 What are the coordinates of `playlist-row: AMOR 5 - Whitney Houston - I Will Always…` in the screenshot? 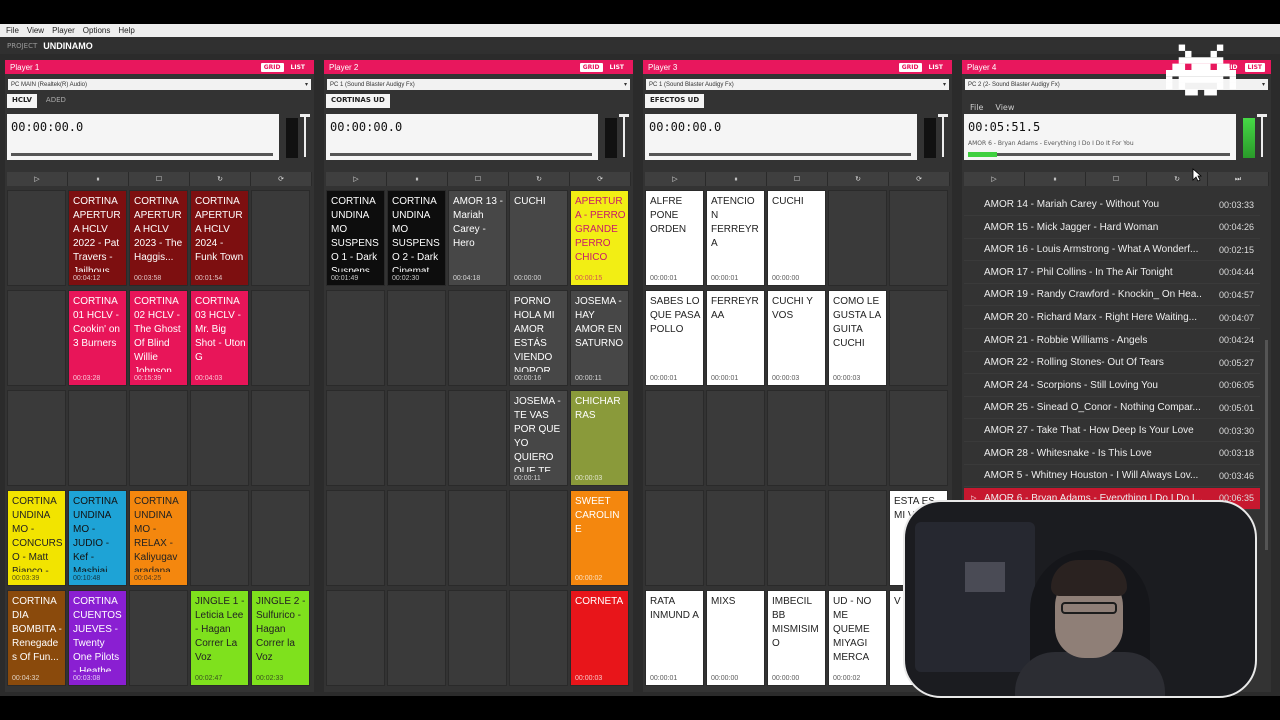 It's located at (1112, 476).